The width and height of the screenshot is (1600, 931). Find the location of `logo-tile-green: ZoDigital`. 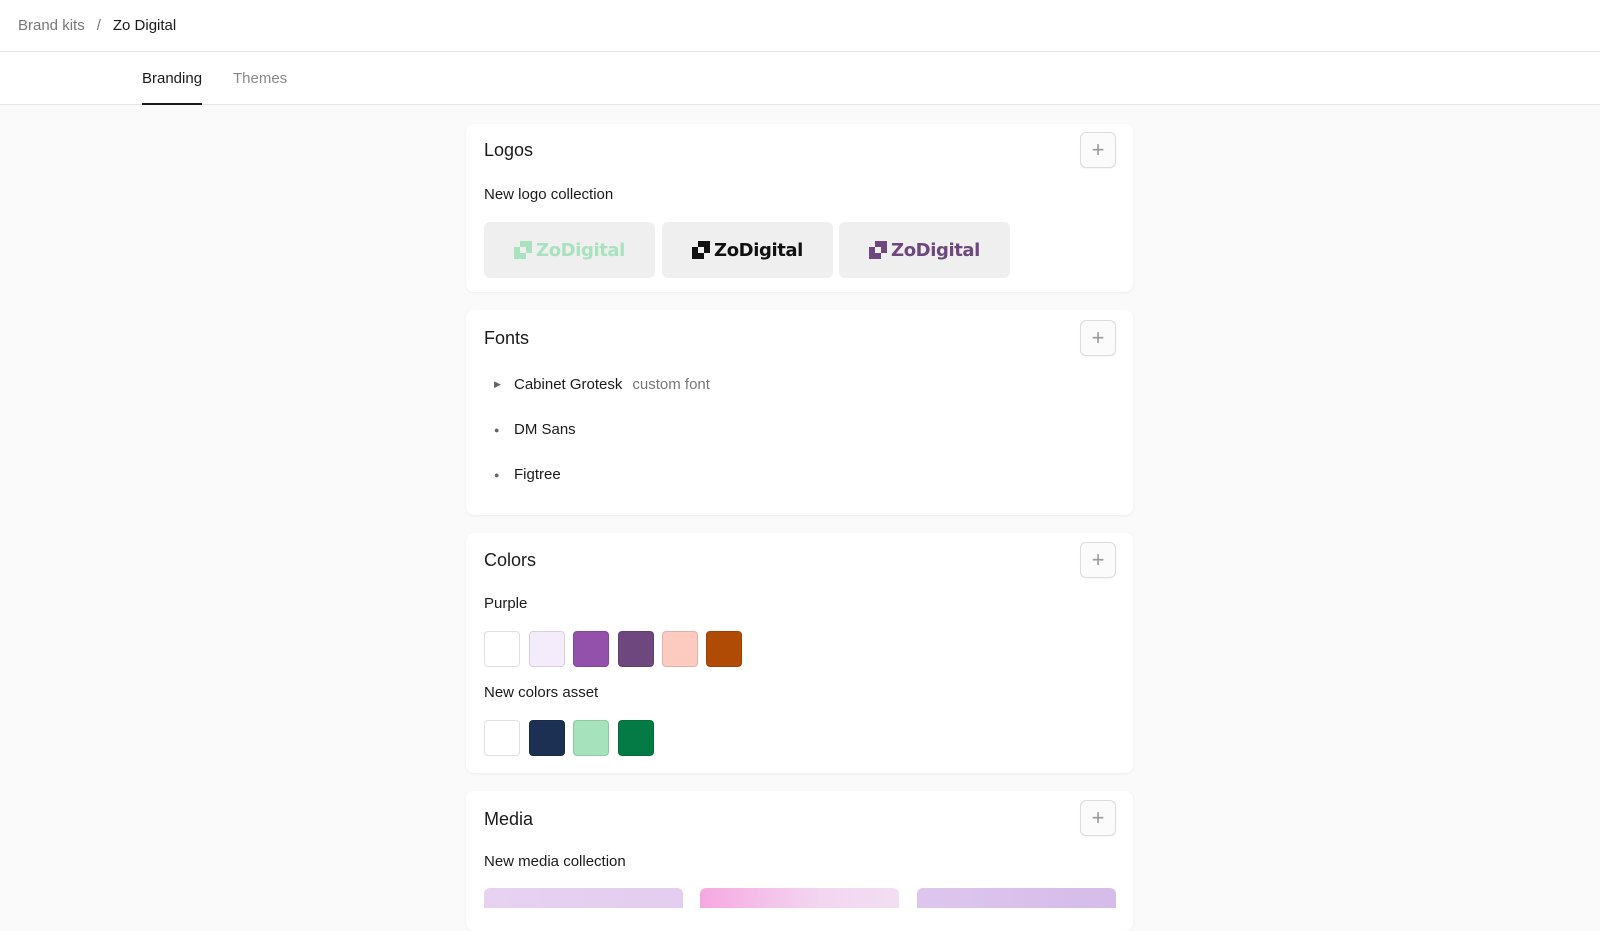

logo-tile-green: ZoDigital is located at coordinates (569, 250).